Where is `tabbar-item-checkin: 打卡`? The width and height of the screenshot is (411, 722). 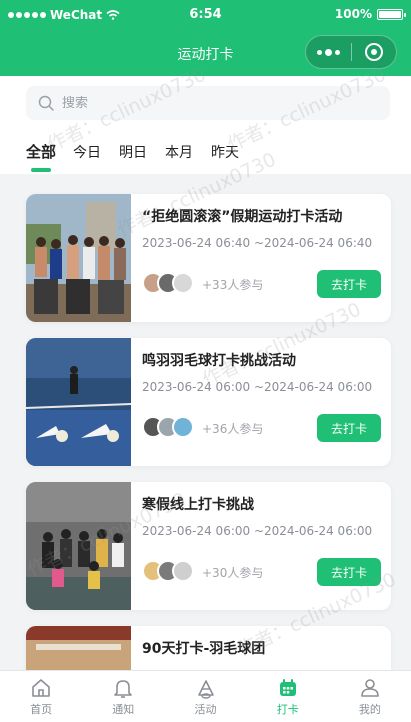 tabbar-item-checkin: 打卡 is located at coordinates (288, 696).